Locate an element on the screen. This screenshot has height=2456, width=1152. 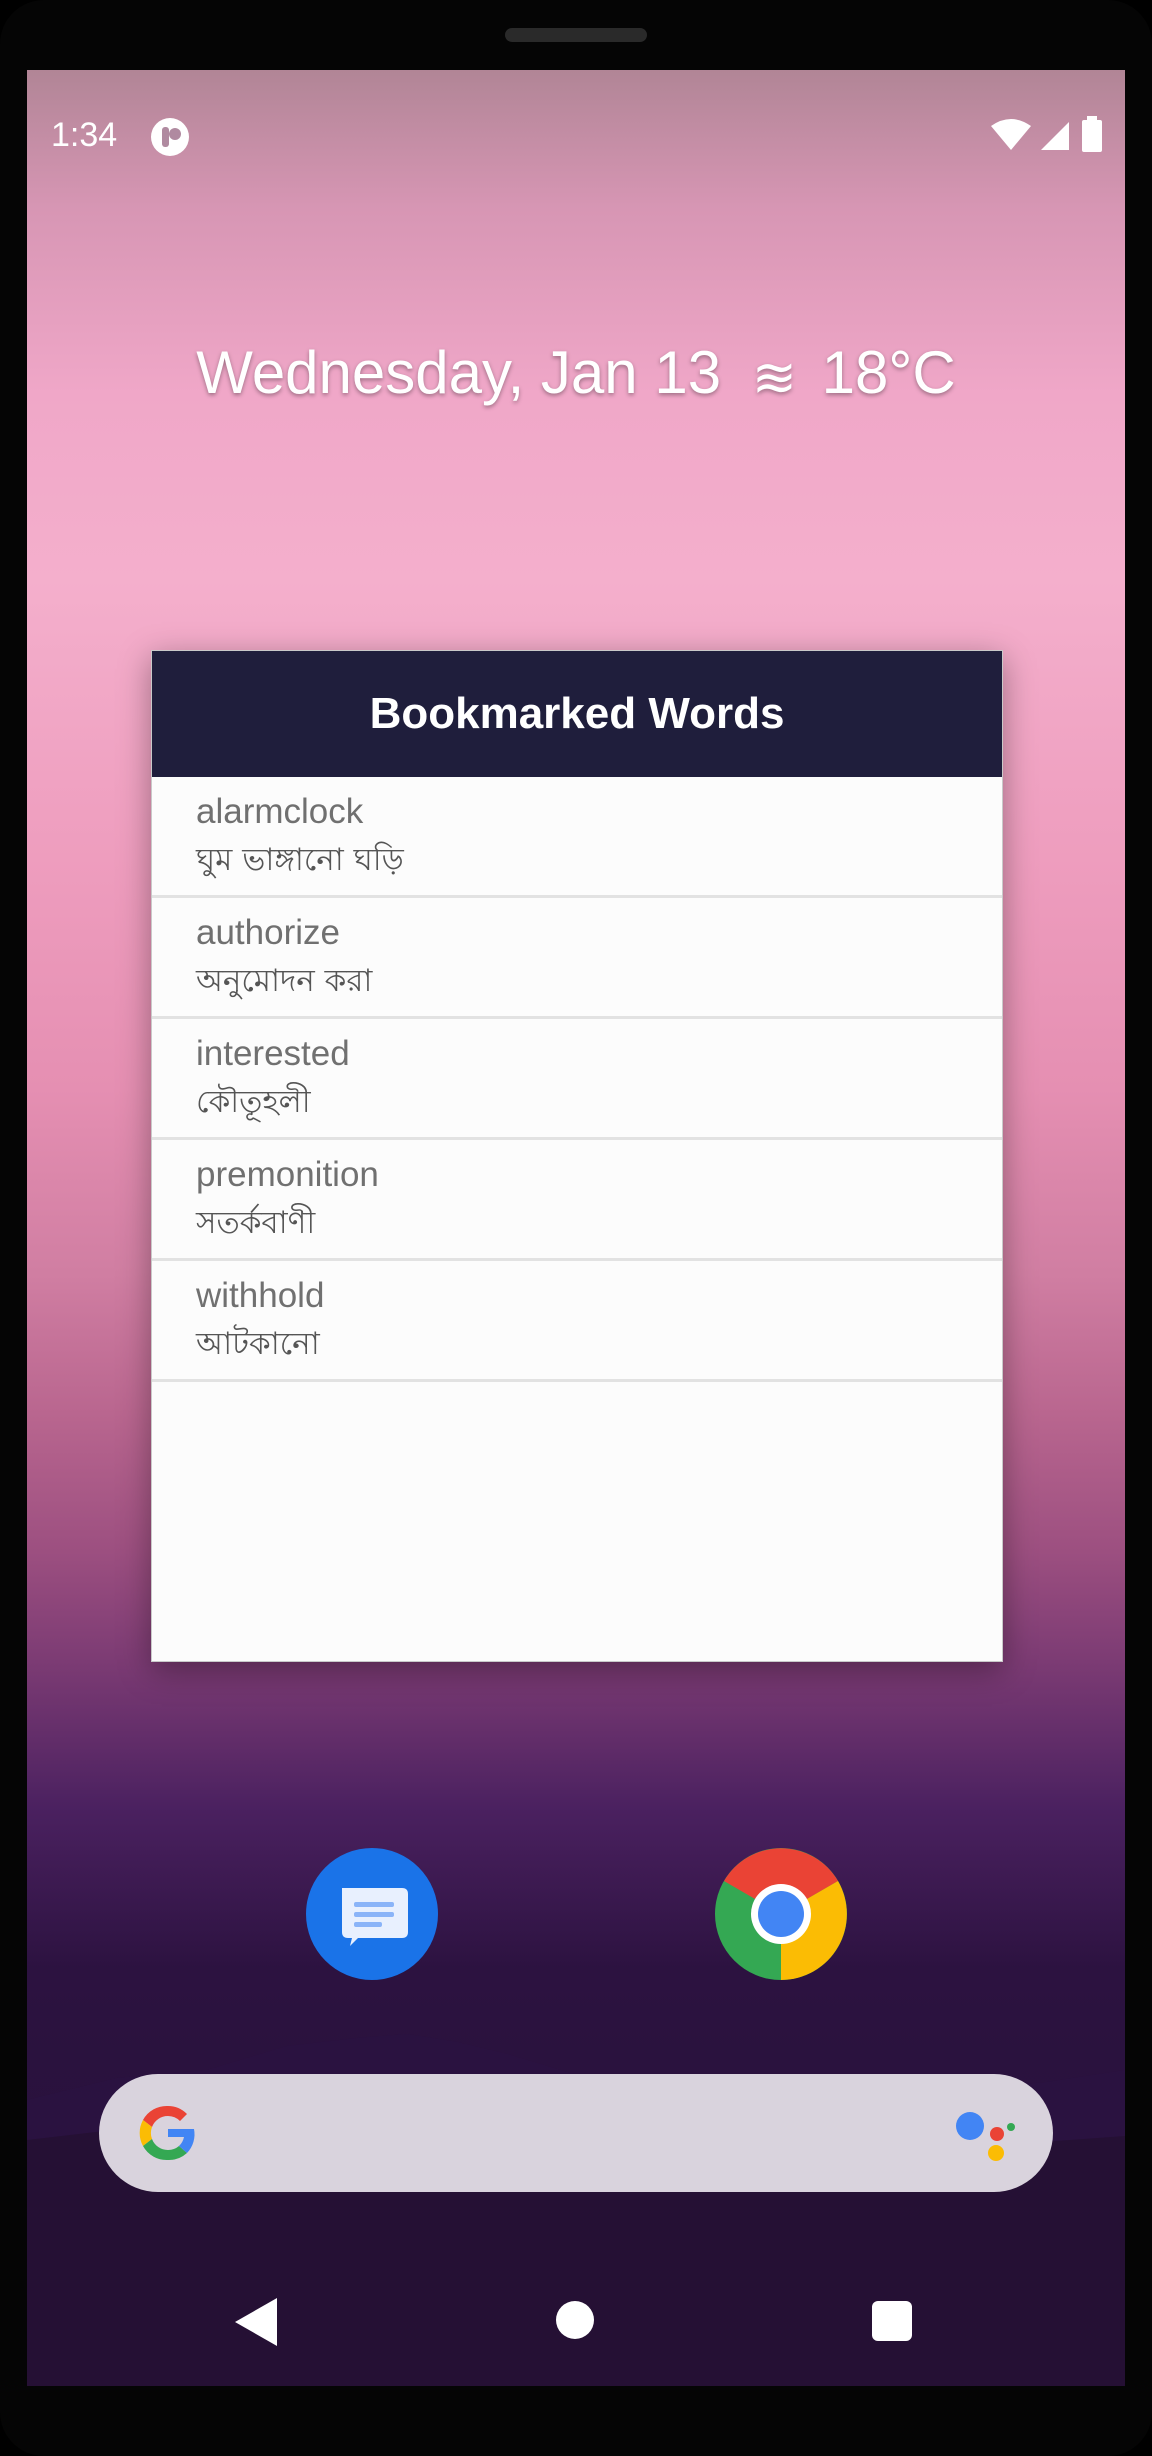
google-g-icon is located at coordinates (167, 2133).